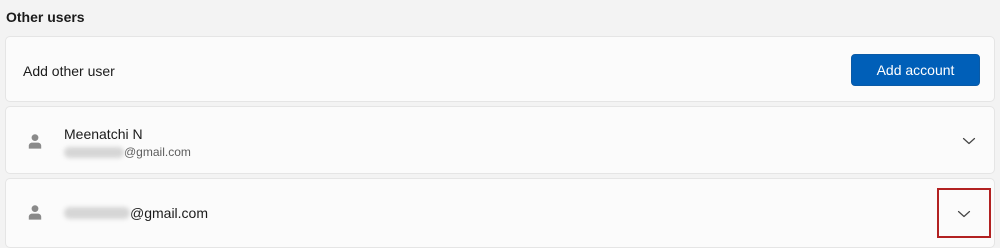  What do you see at coordinates (915, 70) in the screenshot?
I see `add-account-button: Add account` at bounding box center [915, 70].